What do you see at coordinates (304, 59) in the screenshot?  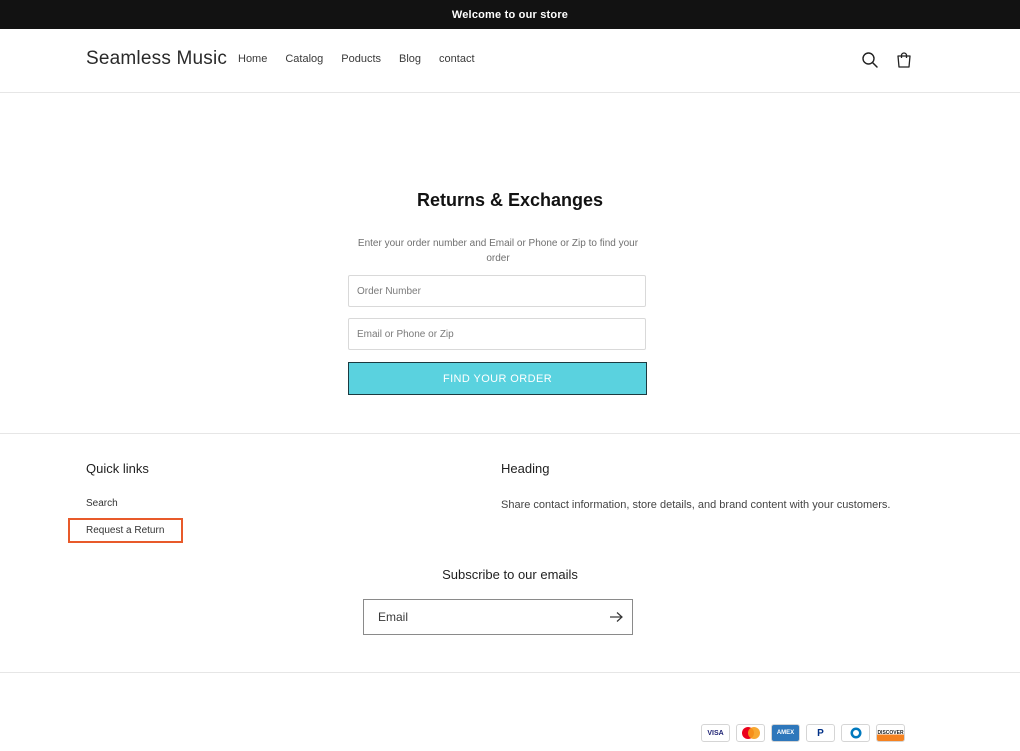 I see `nav-catalog: Catalog` at bounding box center [304, 59].